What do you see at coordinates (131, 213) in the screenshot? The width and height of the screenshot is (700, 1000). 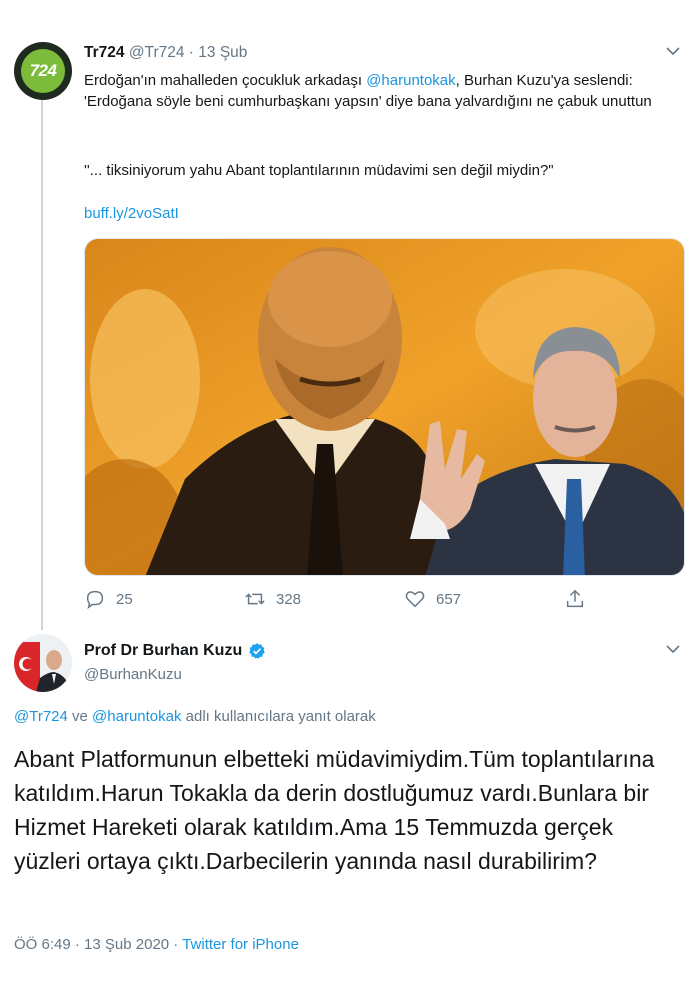 I see `tweet1-link: buff.ly/2voSatI` at bounding box center [131, 213].